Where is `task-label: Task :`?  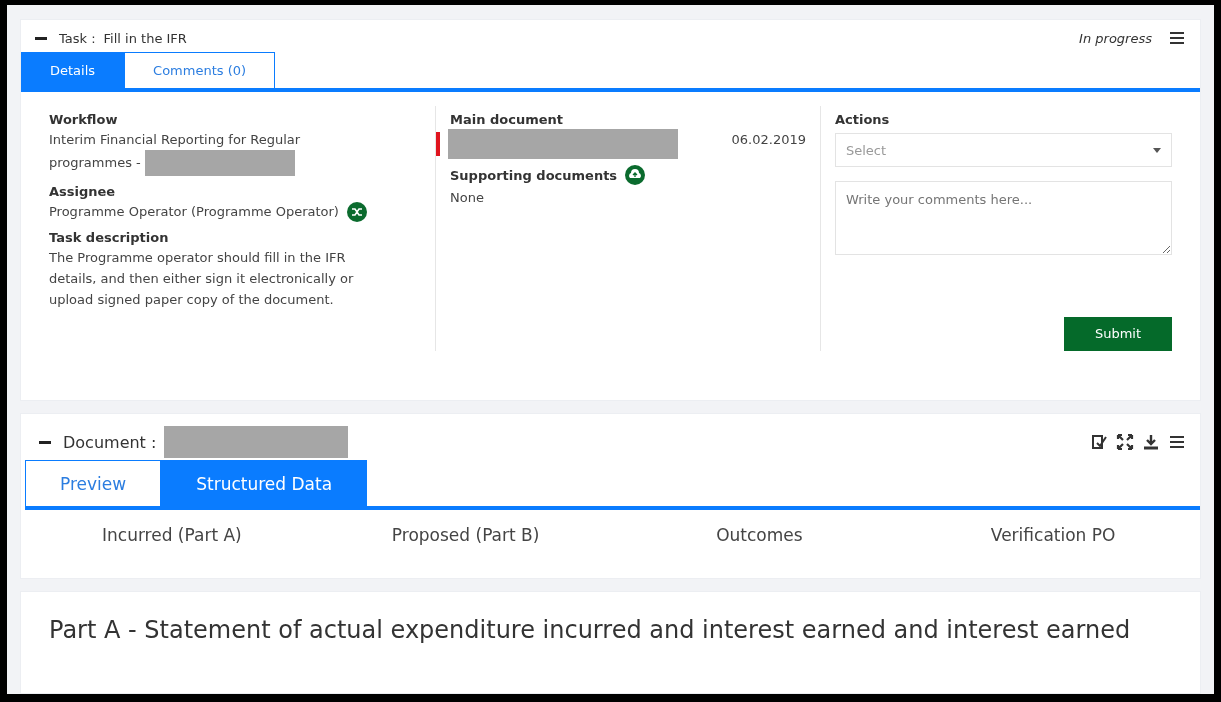 task-label: Task : is located at coordinates (77, 38).